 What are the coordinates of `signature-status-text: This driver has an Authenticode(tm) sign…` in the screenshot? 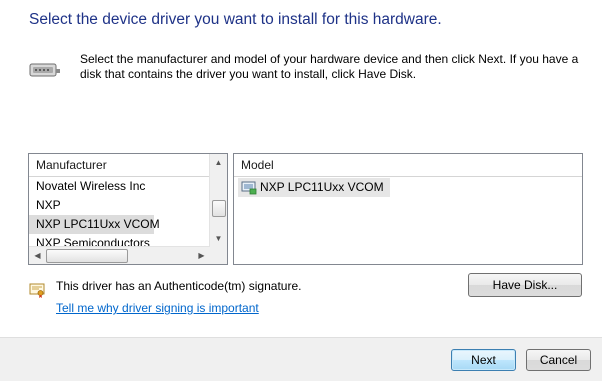 It's located at (179, 286).